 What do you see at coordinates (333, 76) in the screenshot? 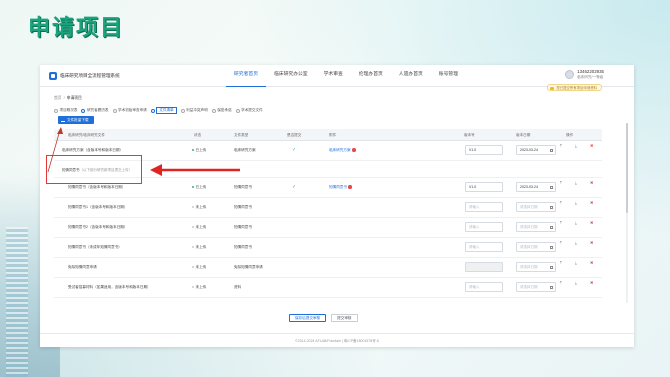
I see `nav-academic-review: 学术审查` at bounding box center [333, 76].